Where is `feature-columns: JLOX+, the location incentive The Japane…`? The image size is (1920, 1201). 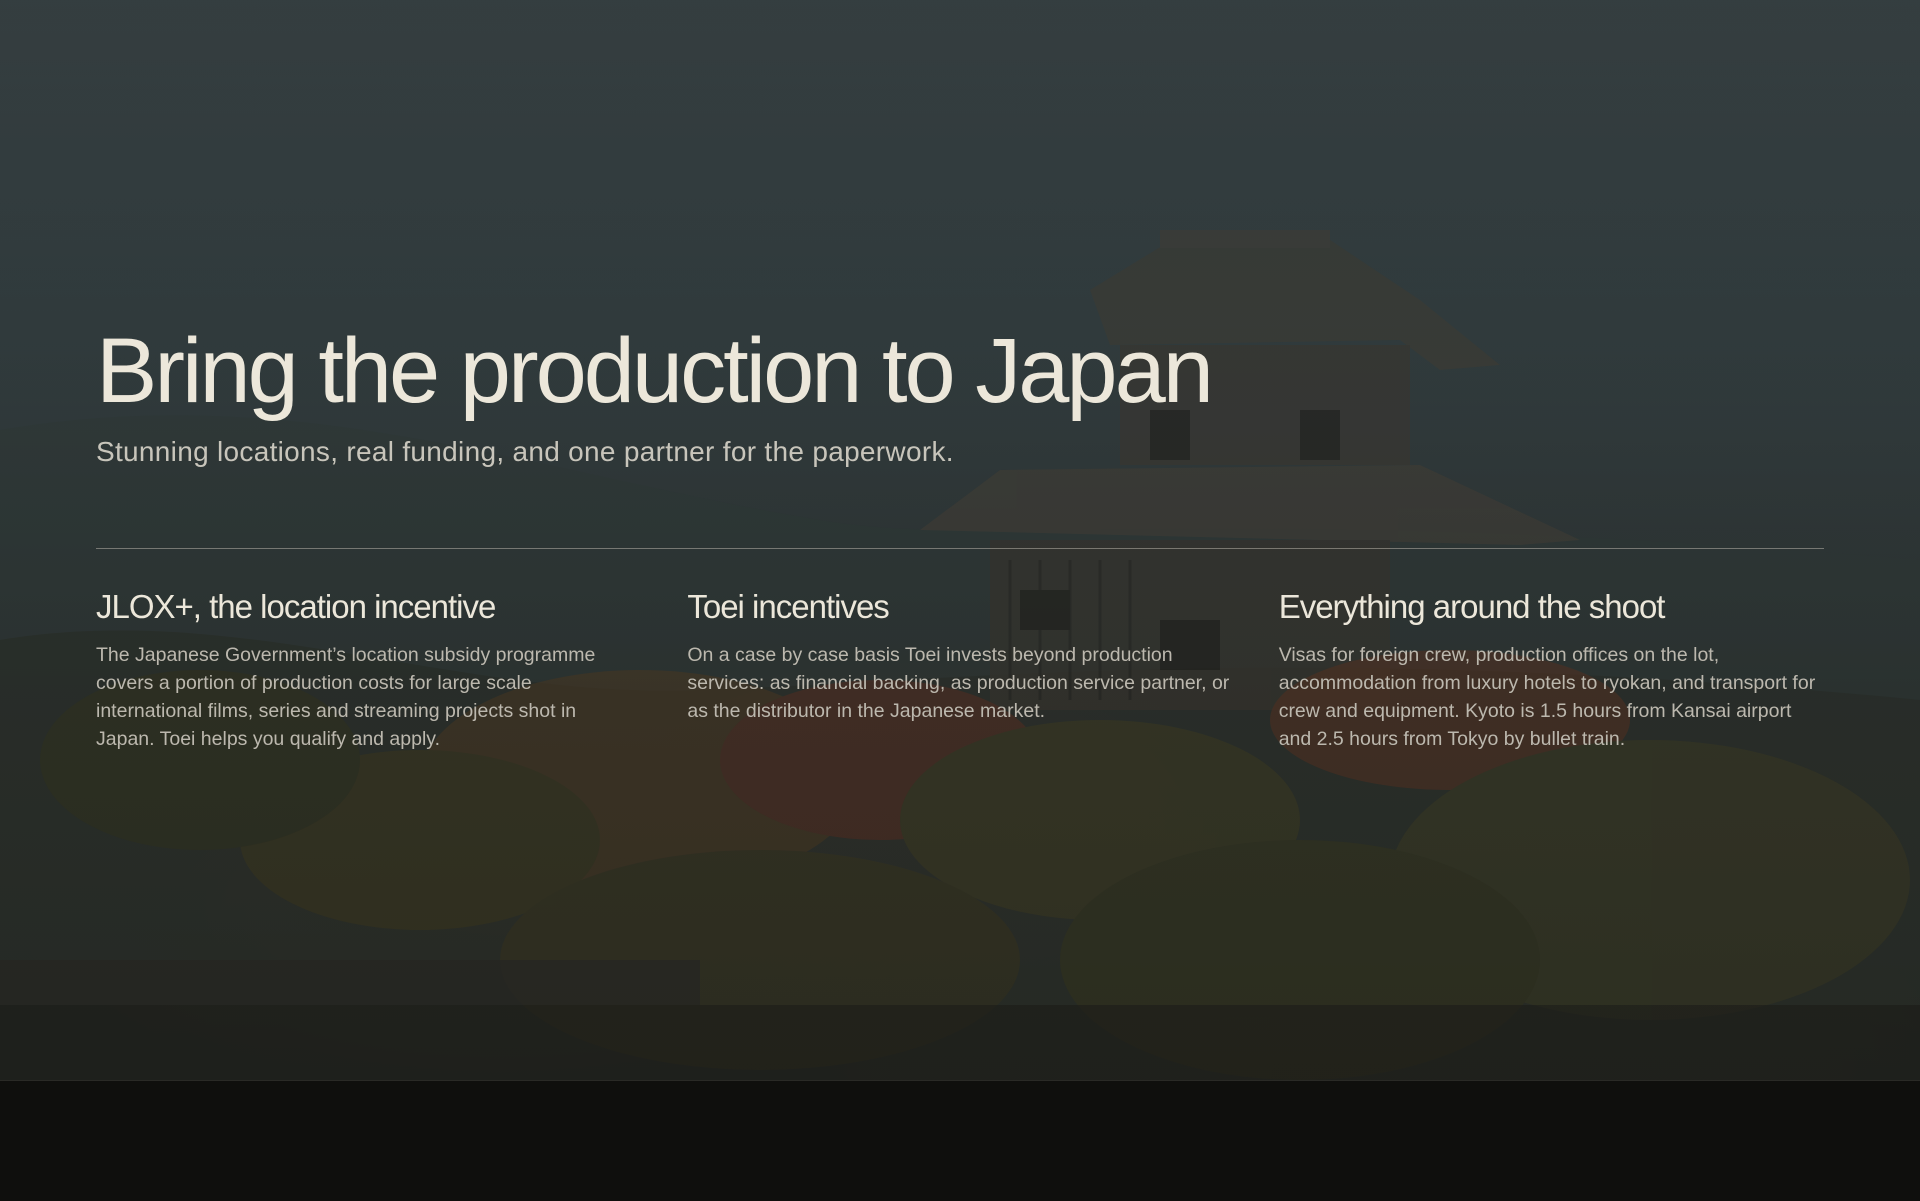
feature-columns: JLOX+, the location incentive The Japane… is located at coordinates (960, 670).